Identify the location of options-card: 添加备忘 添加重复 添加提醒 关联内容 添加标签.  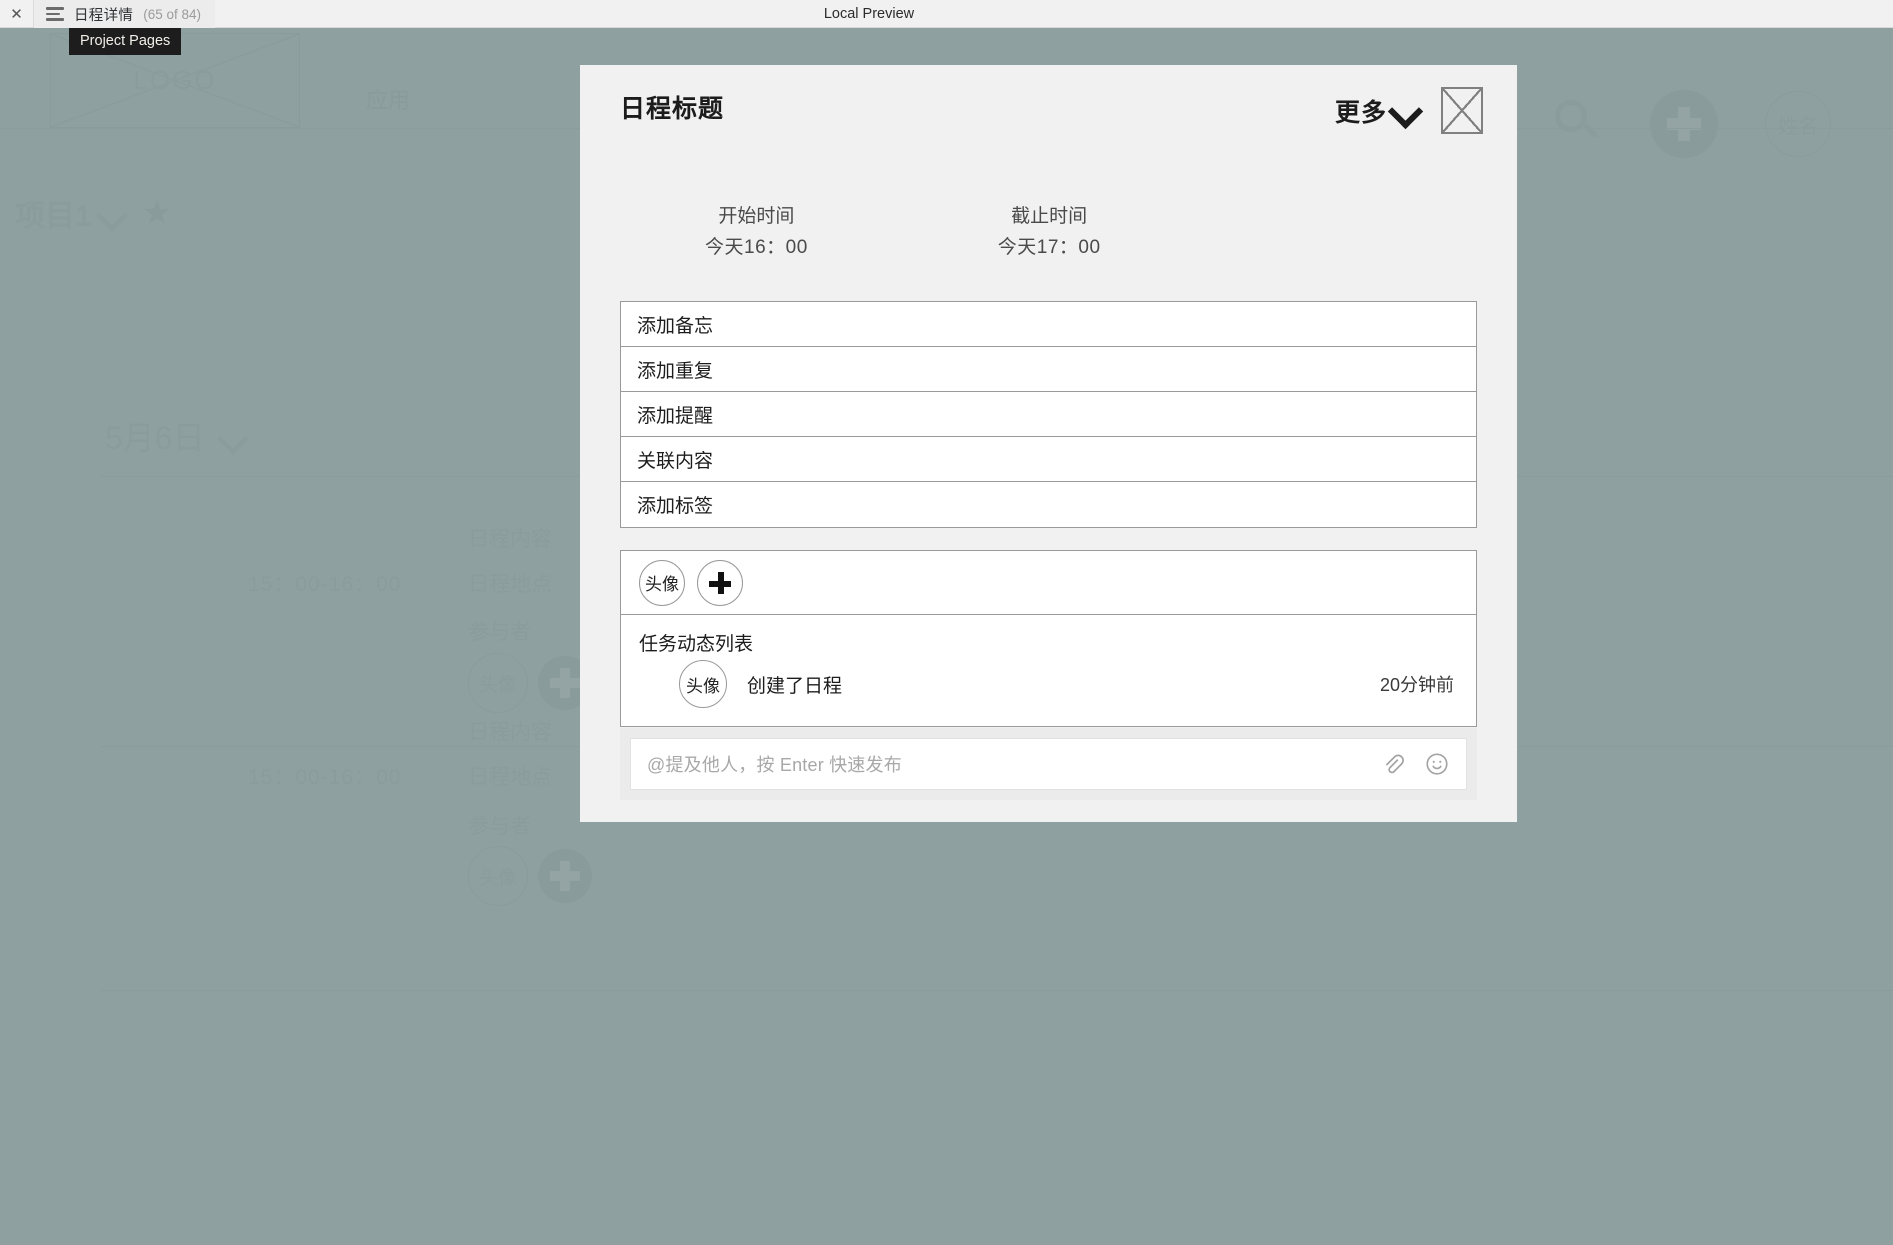
(1048, 414).